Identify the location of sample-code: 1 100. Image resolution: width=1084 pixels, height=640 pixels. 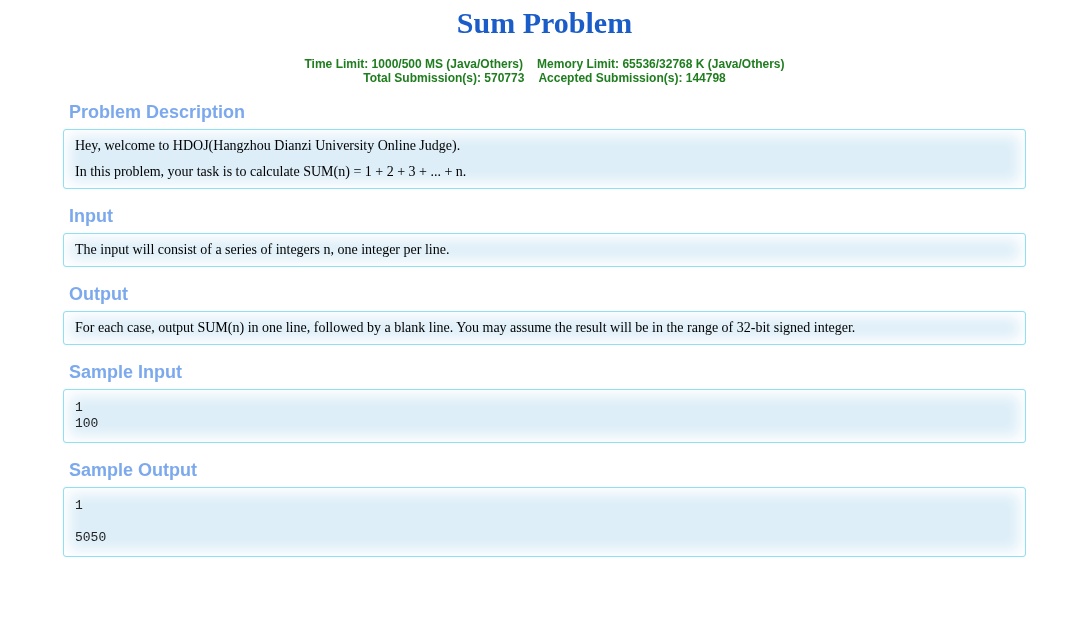
(87, 416).